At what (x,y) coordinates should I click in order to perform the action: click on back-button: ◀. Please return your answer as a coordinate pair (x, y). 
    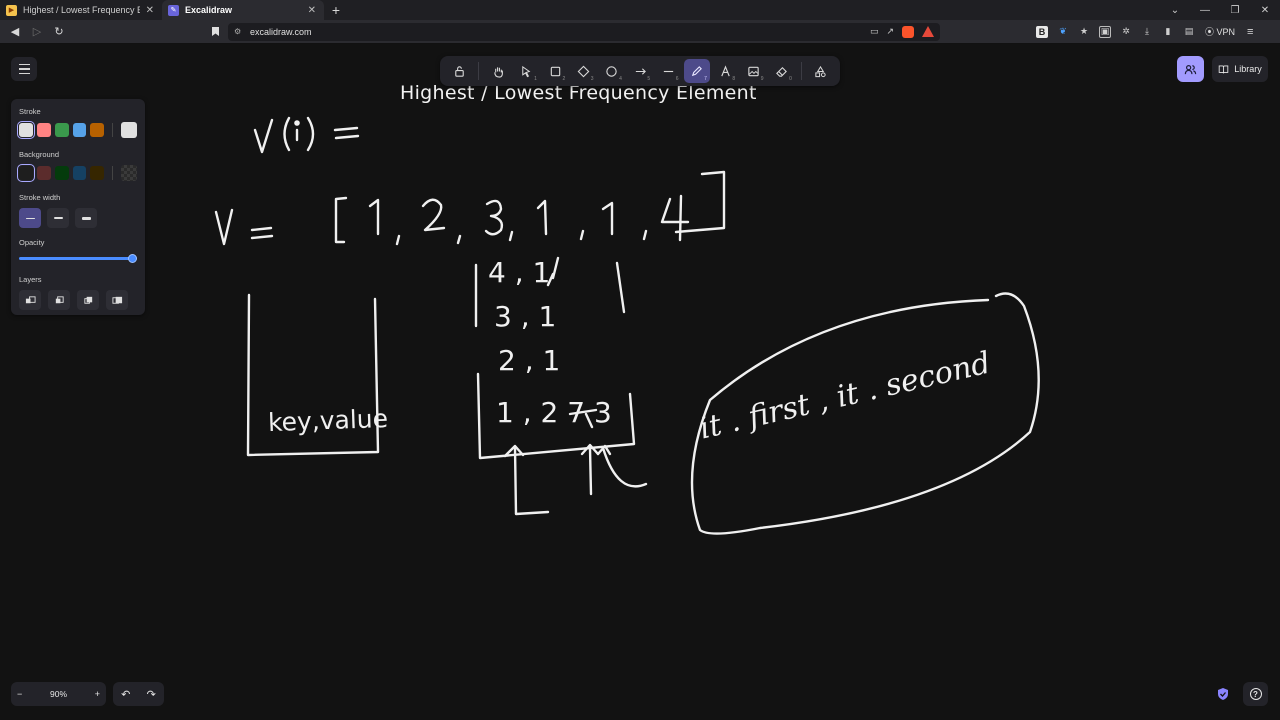
    Looking at the image, I should click on (15, 32).